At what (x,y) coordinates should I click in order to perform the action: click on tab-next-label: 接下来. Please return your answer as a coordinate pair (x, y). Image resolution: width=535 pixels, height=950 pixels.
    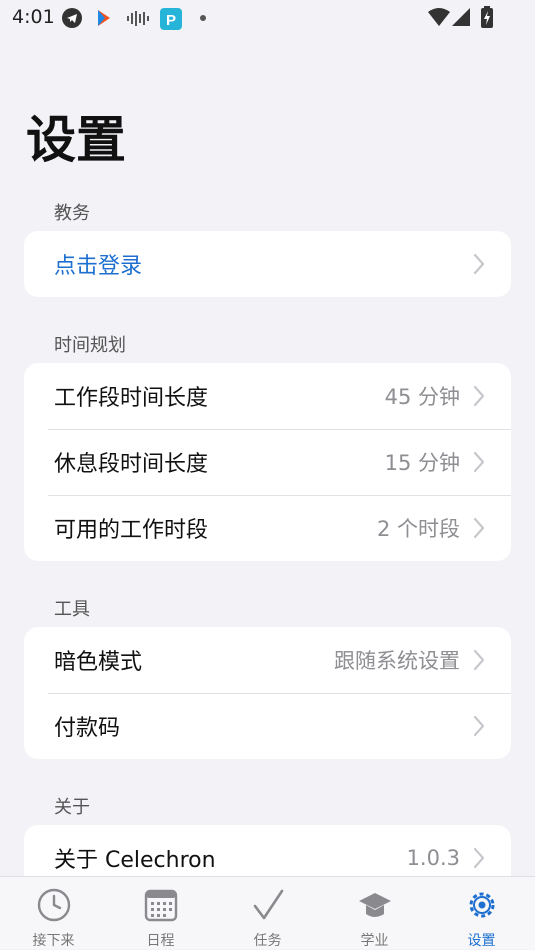
    Looking at the image, I should click on (53, 941).